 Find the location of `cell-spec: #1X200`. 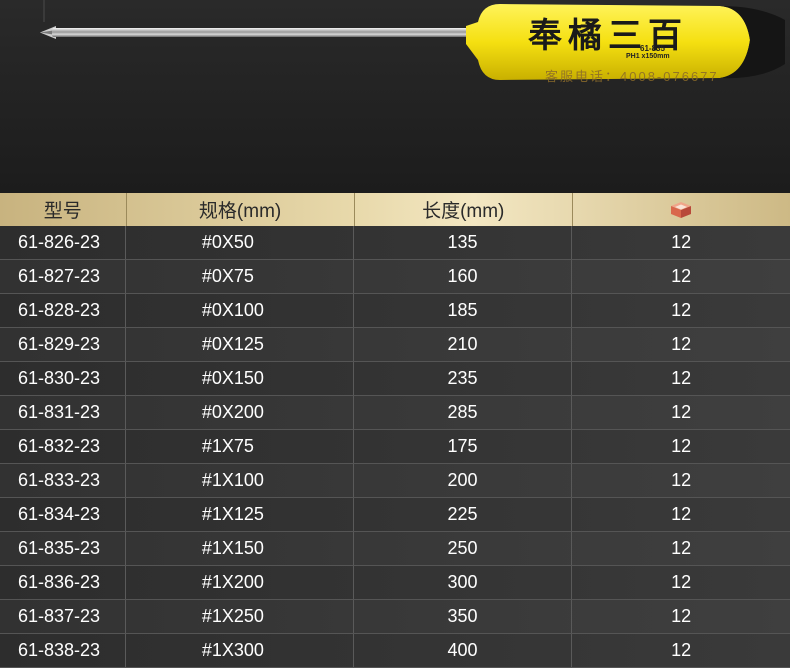

cell-spec: #1X200 is located at coordinates (240, 582).